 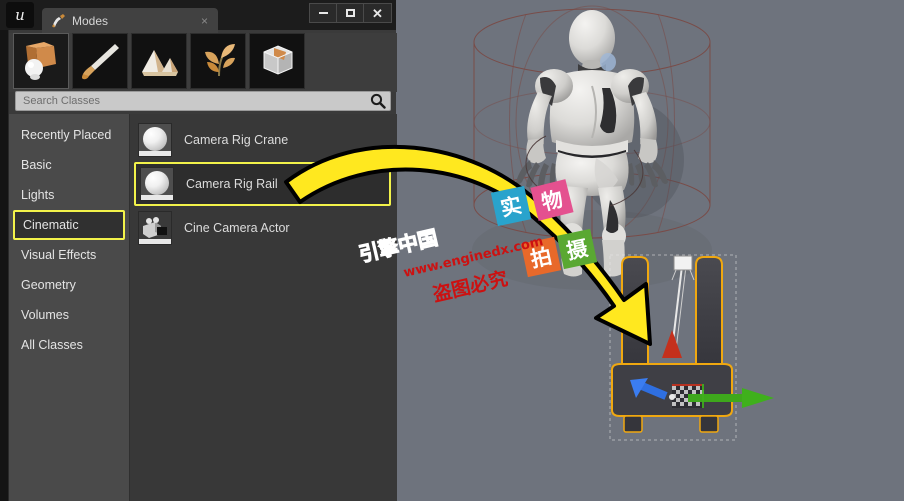 I want to click on window-controls: ✕, so click(x=350, y=13).